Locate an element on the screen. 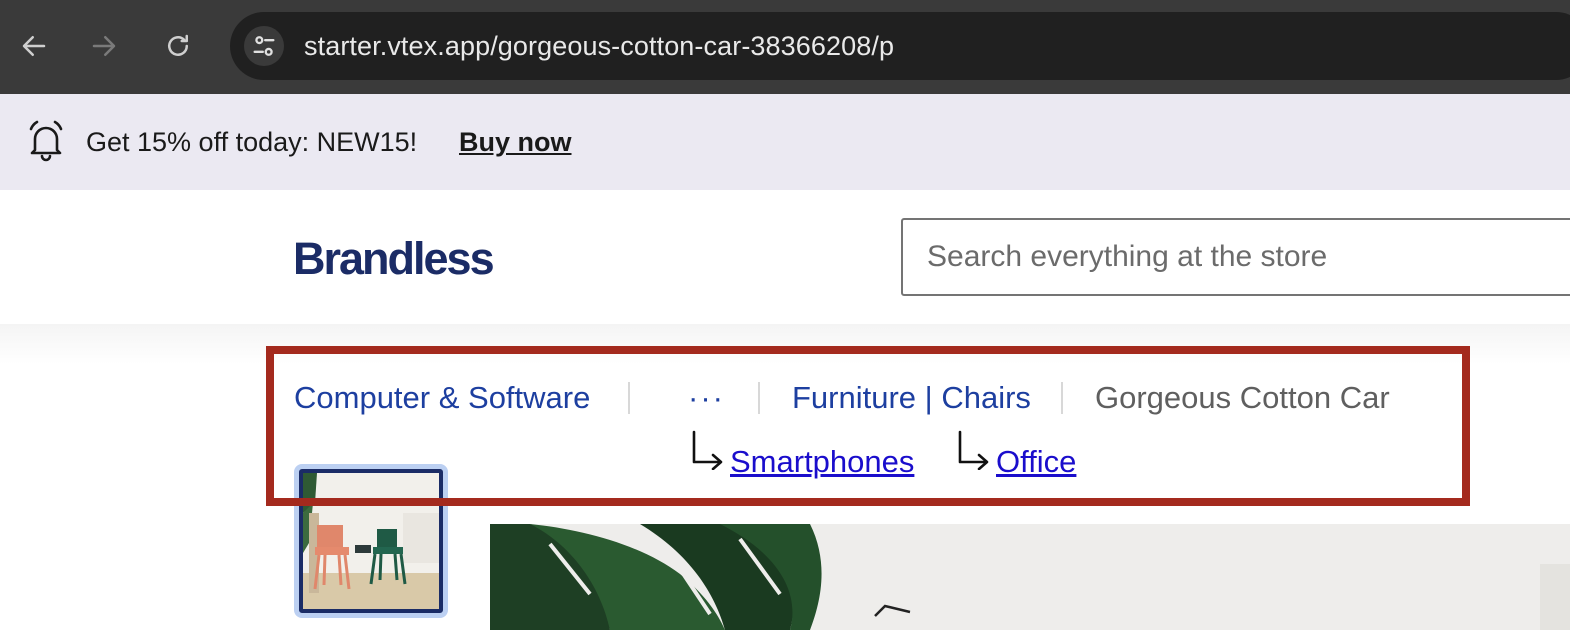 The image size is (1570, 630). reload-button is located at coordinates (178, 46).